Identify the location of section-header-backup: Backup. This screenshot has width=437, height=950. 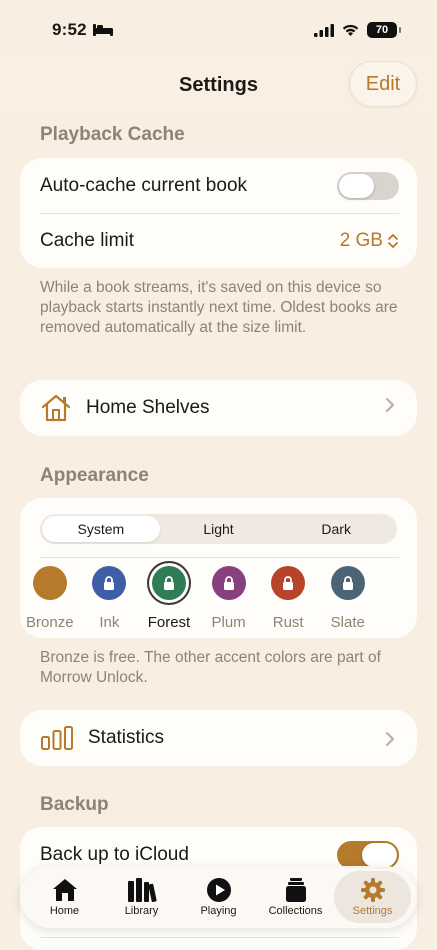
(74, 804).